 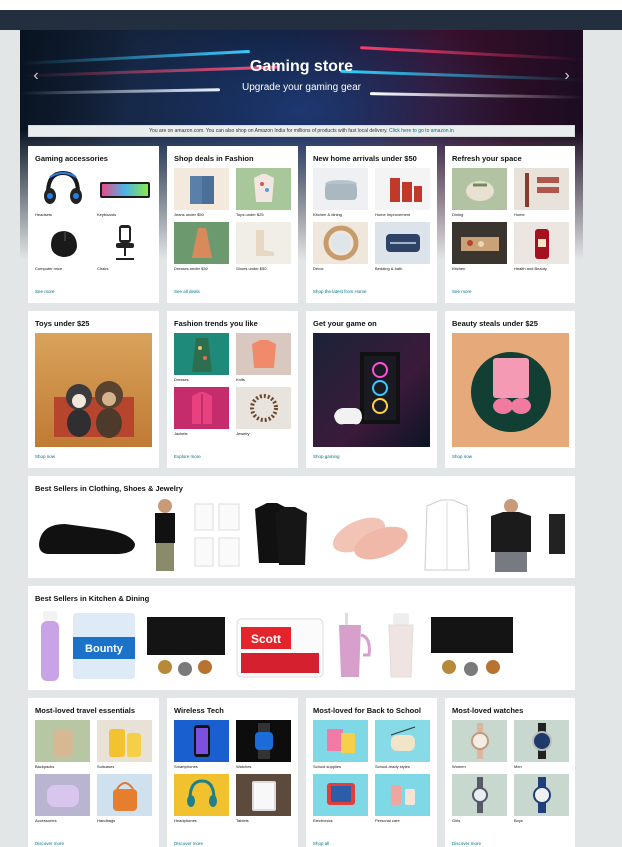 I want to click on card-title: Get your game on, so click(x=345, y=323).